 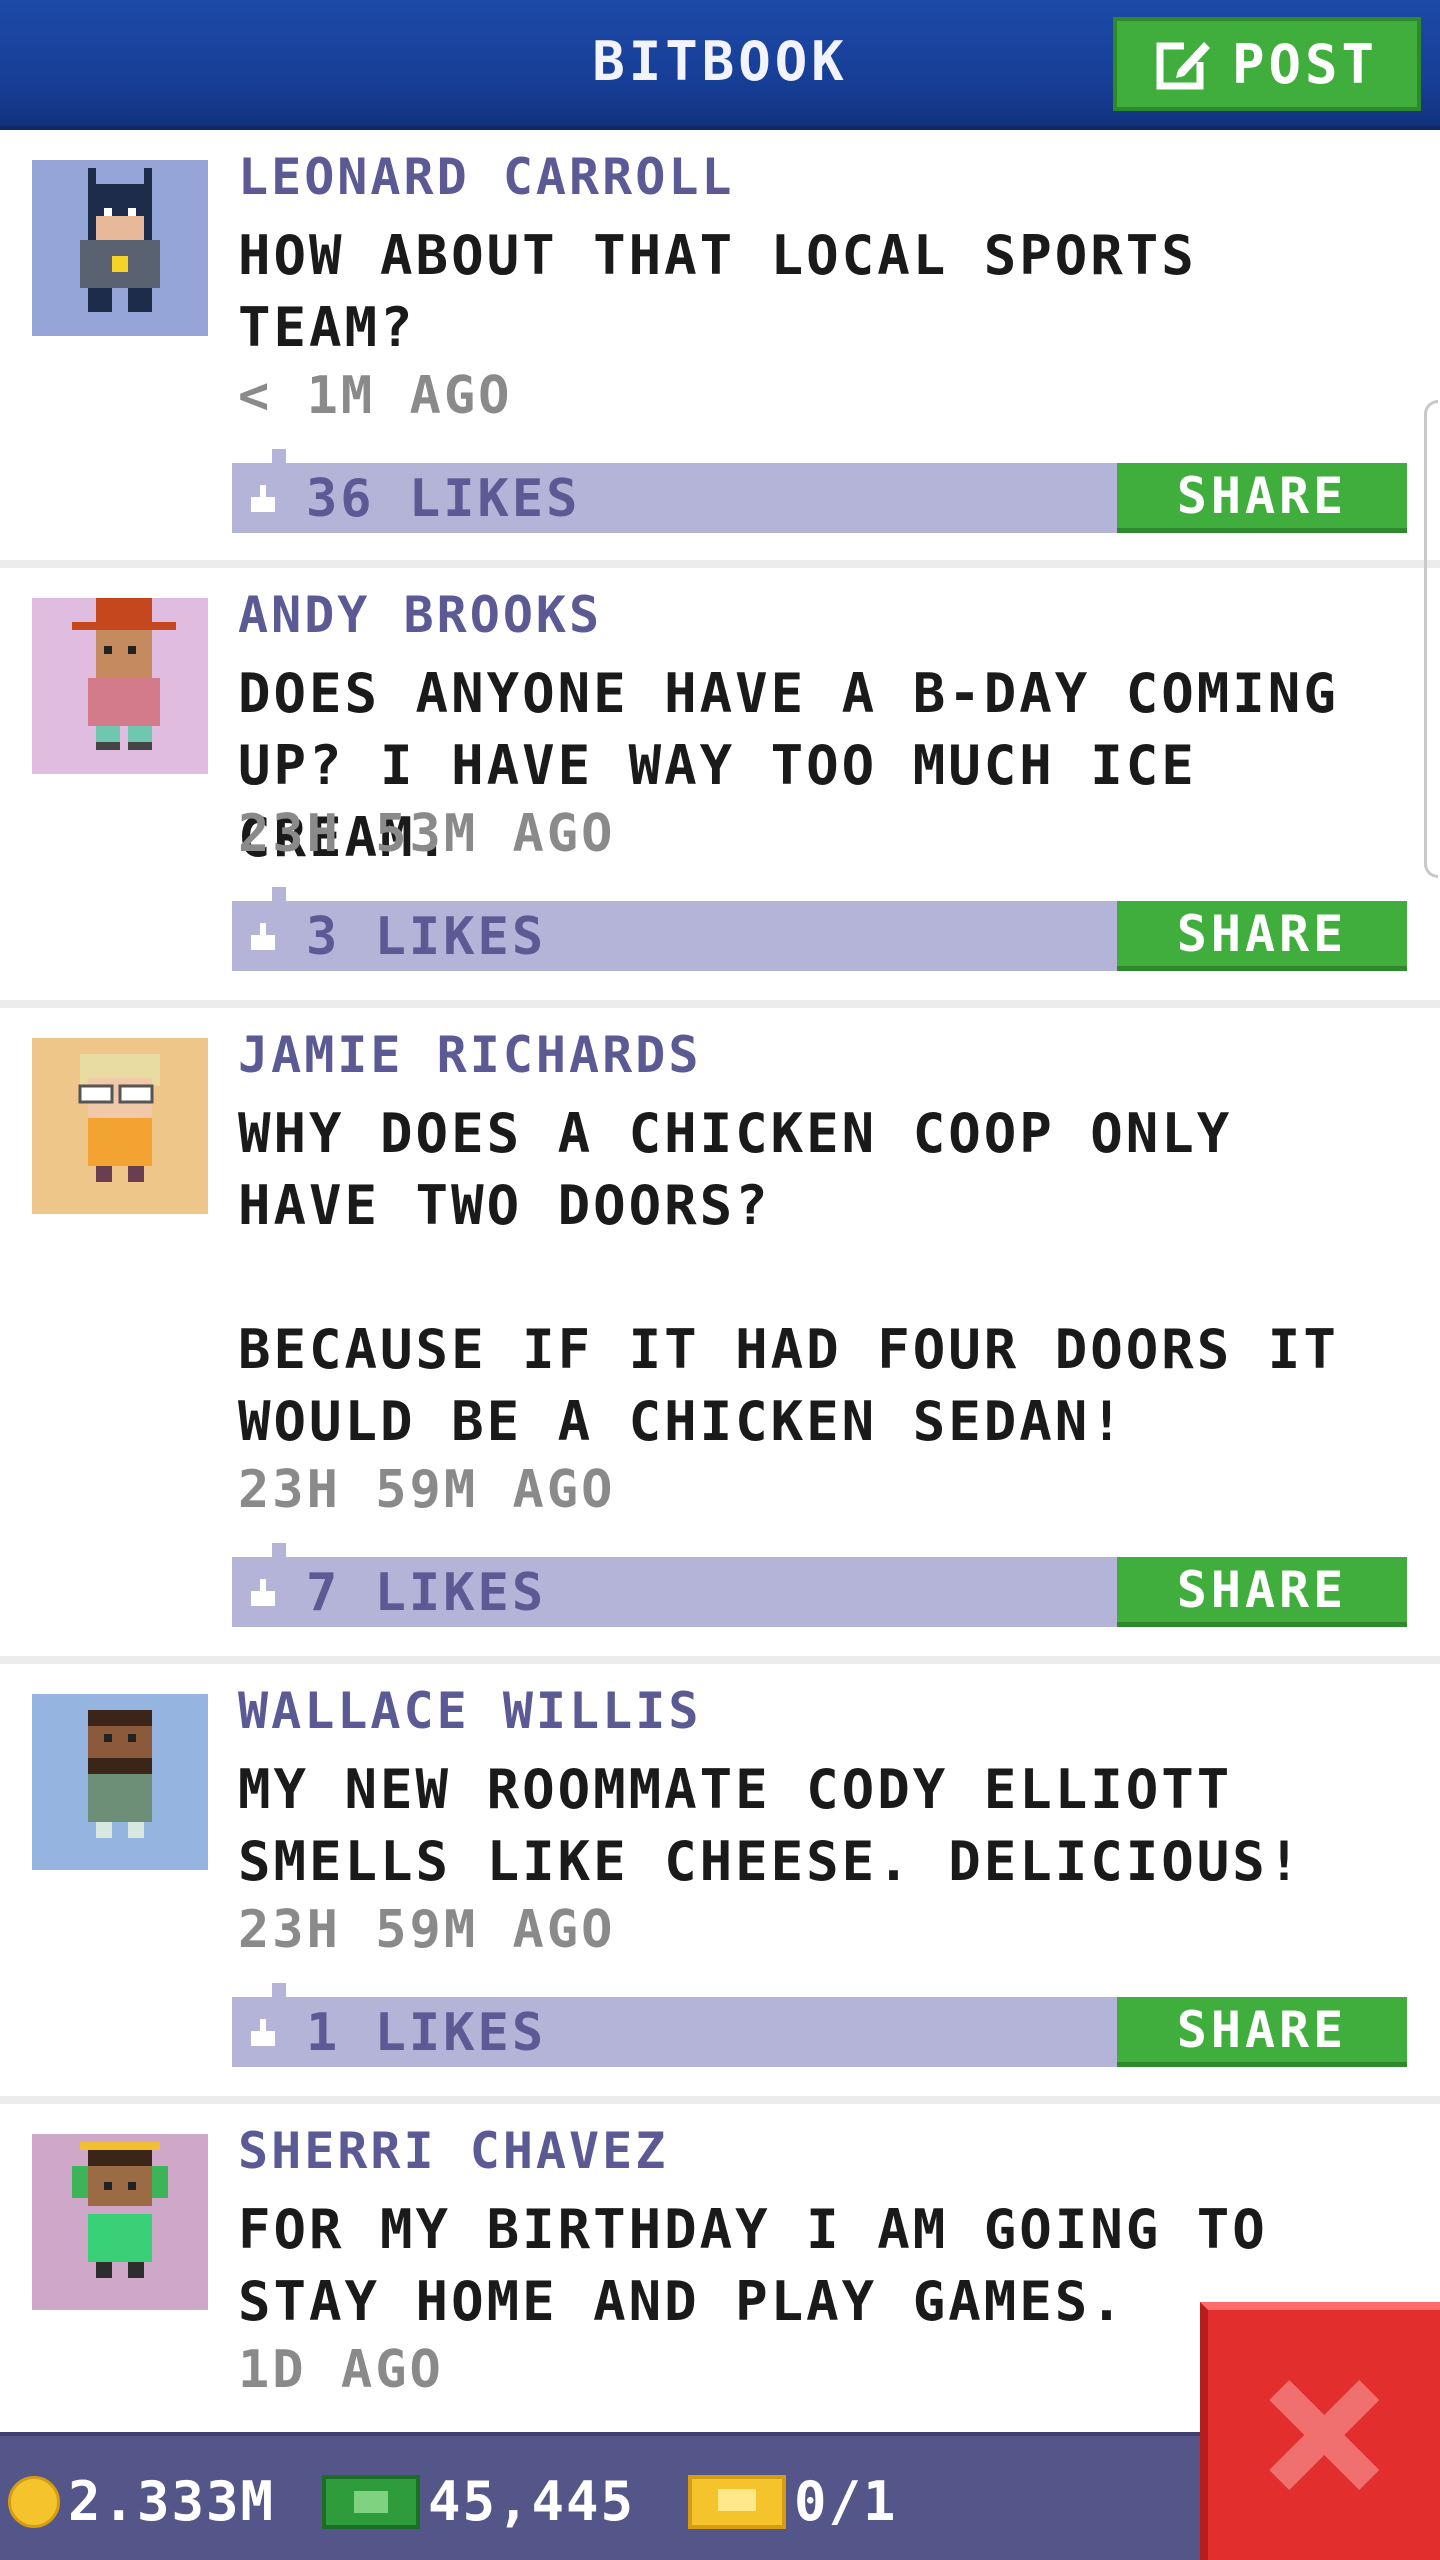 I want to click on post-author: ANDY BROOKS, so click(x=420, y=615).